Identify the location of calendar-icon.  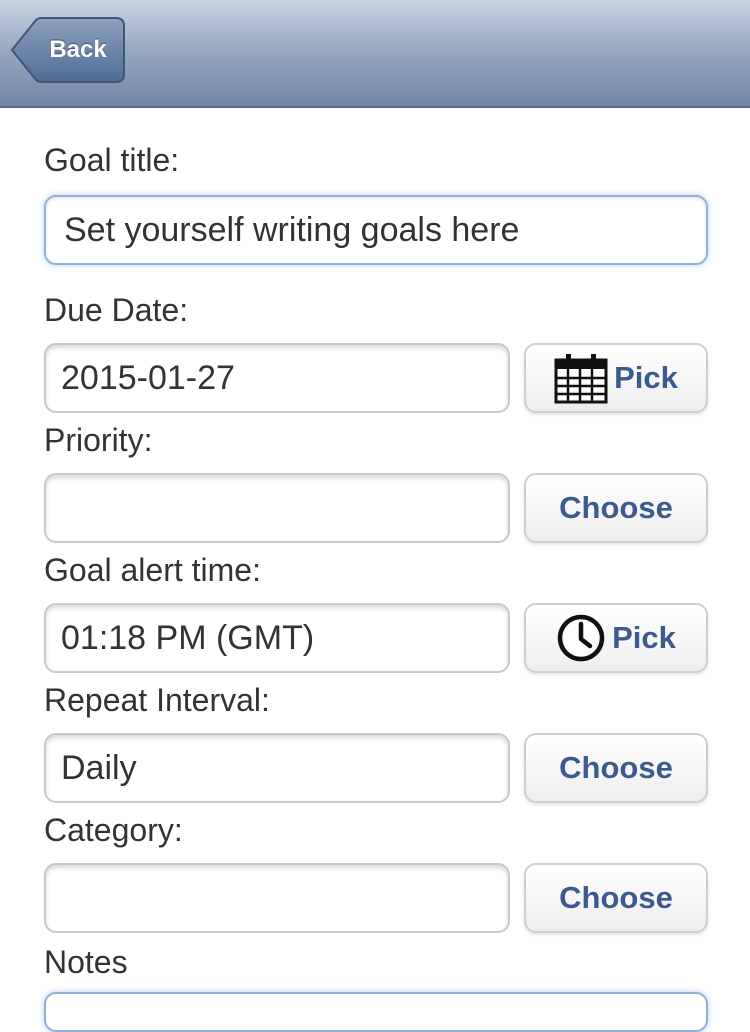
(581, 378).